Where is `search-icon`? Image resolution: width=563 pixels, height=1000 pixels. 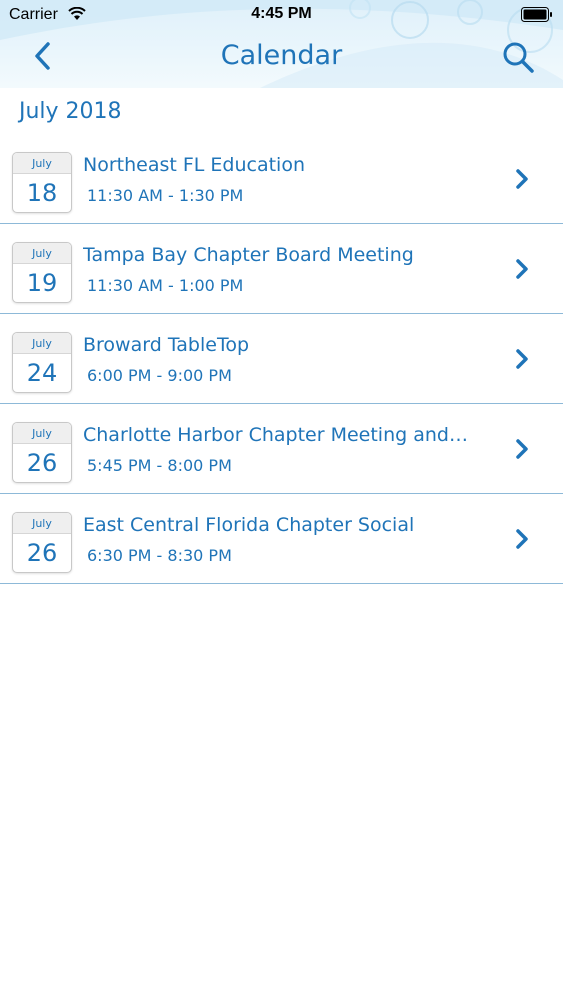
search-icon is located at coordinates (518, 57).